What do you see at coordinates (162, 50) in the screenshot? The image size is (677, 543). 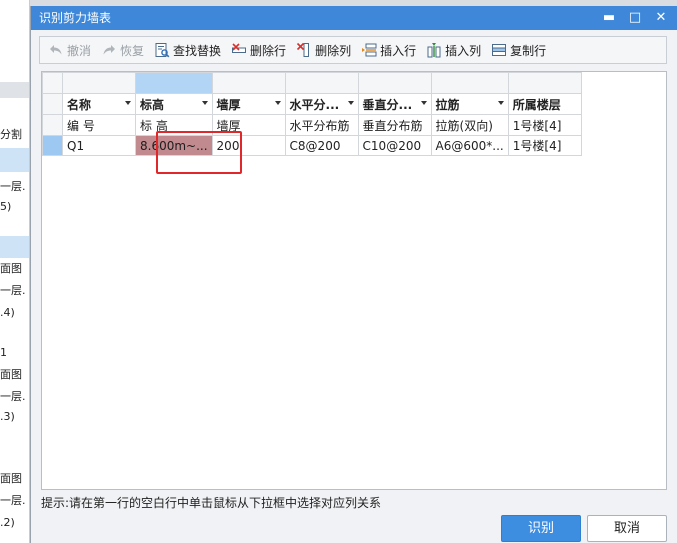 I see `find-replace-icon` at bounding box center [162, 50].